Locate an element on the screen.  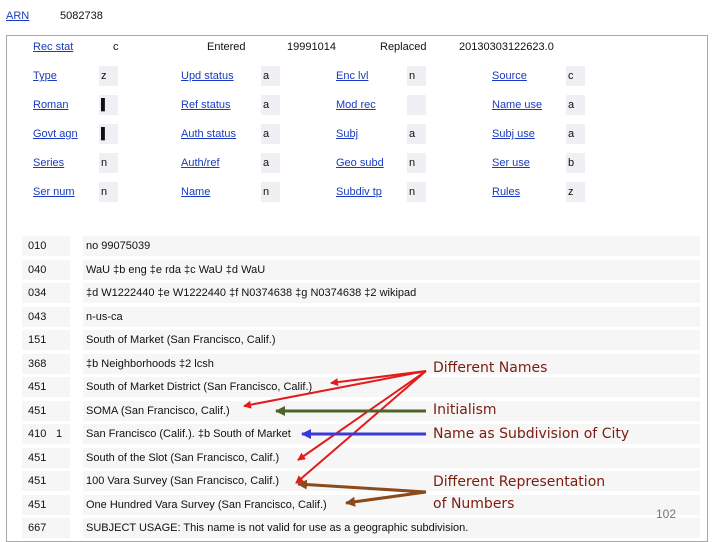
annotation-different-names: Different Names is located at coordinates (490, 368).